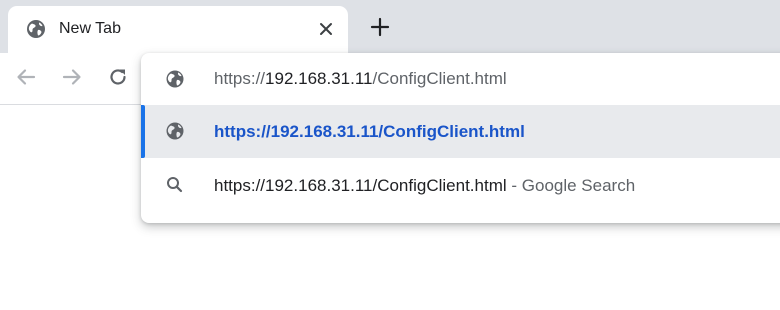 This screenshot has height=310, width=780. I want to click on reload-icon, so click(118, 79).